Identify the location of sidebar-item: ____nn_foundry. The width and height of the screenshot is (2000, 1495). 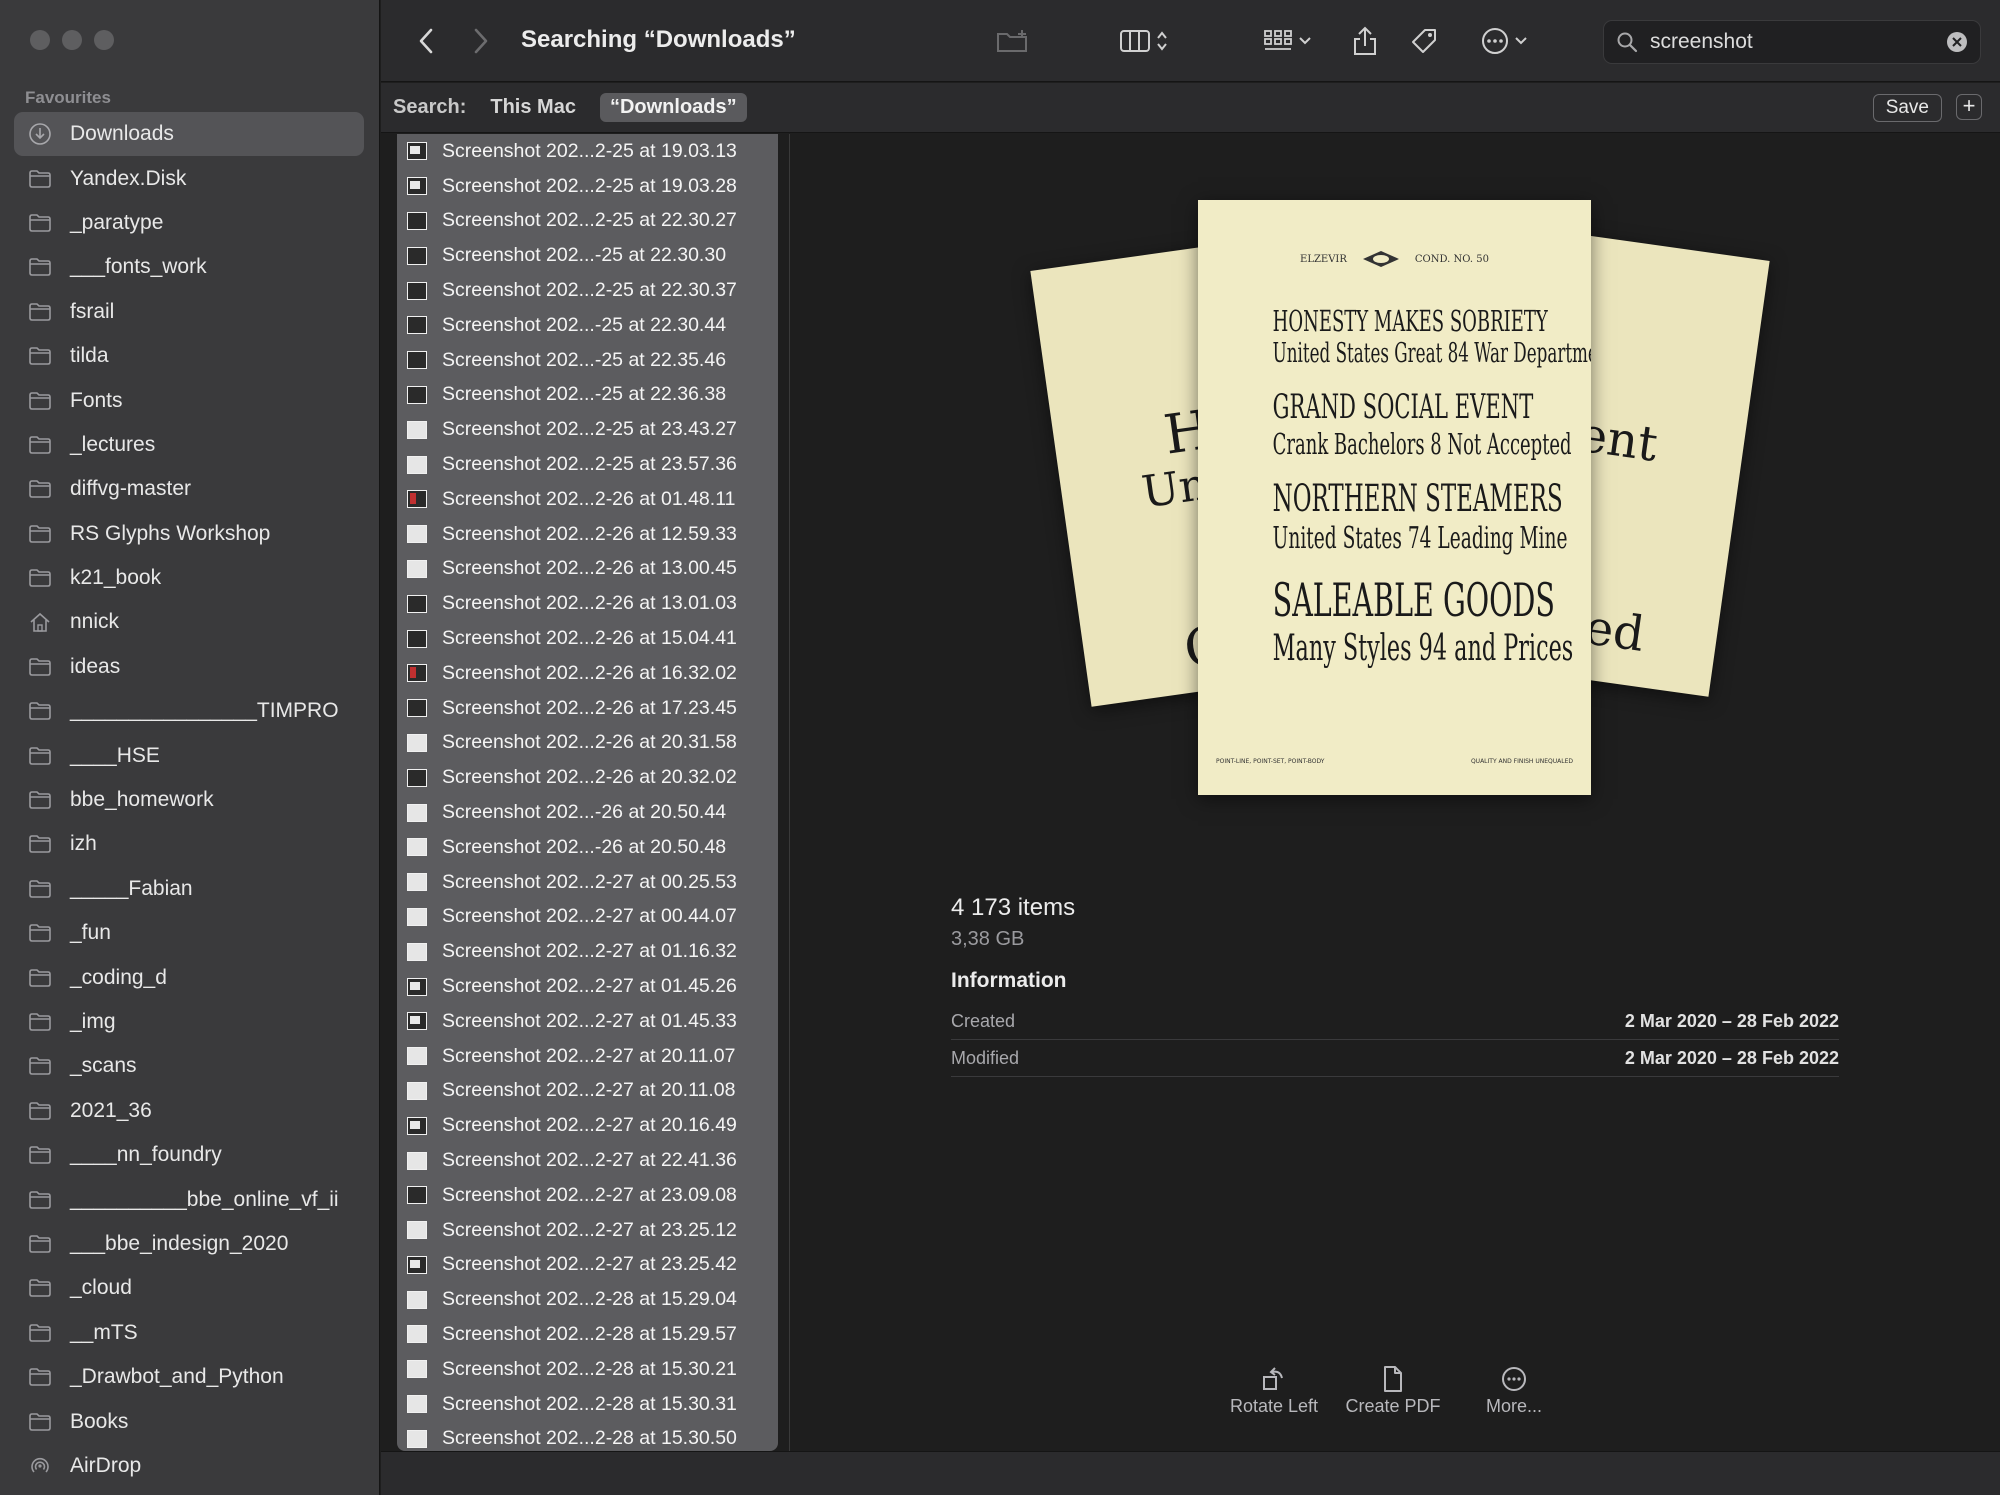
(189, 1155).